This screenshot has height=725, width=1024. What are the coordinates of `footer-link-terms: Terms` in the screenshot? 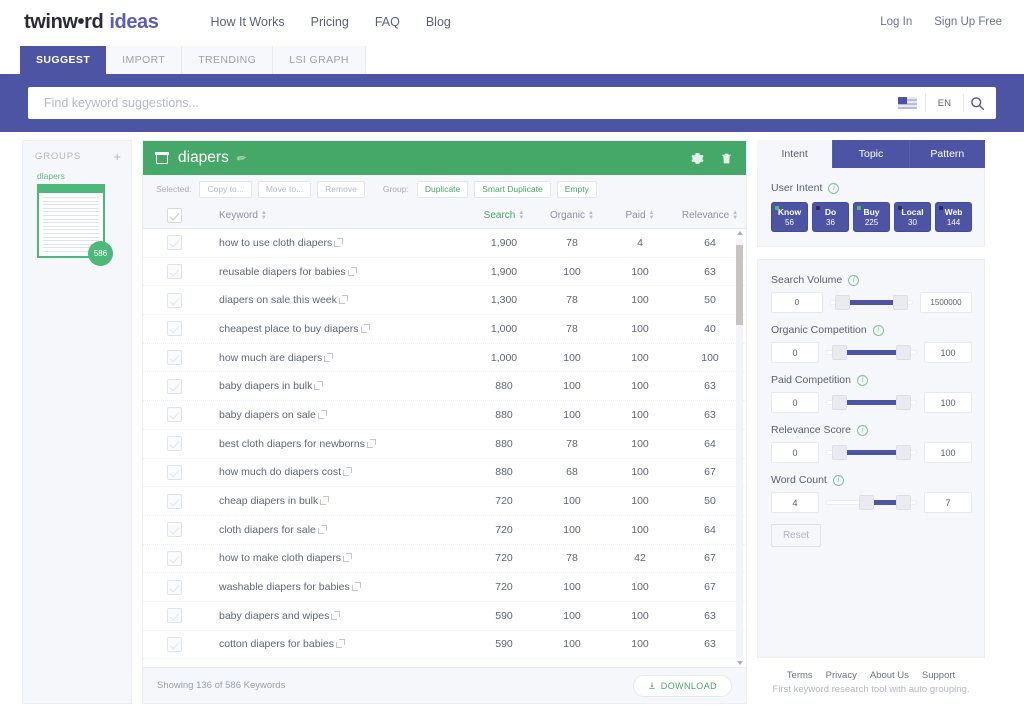 It's located at (800, 675).